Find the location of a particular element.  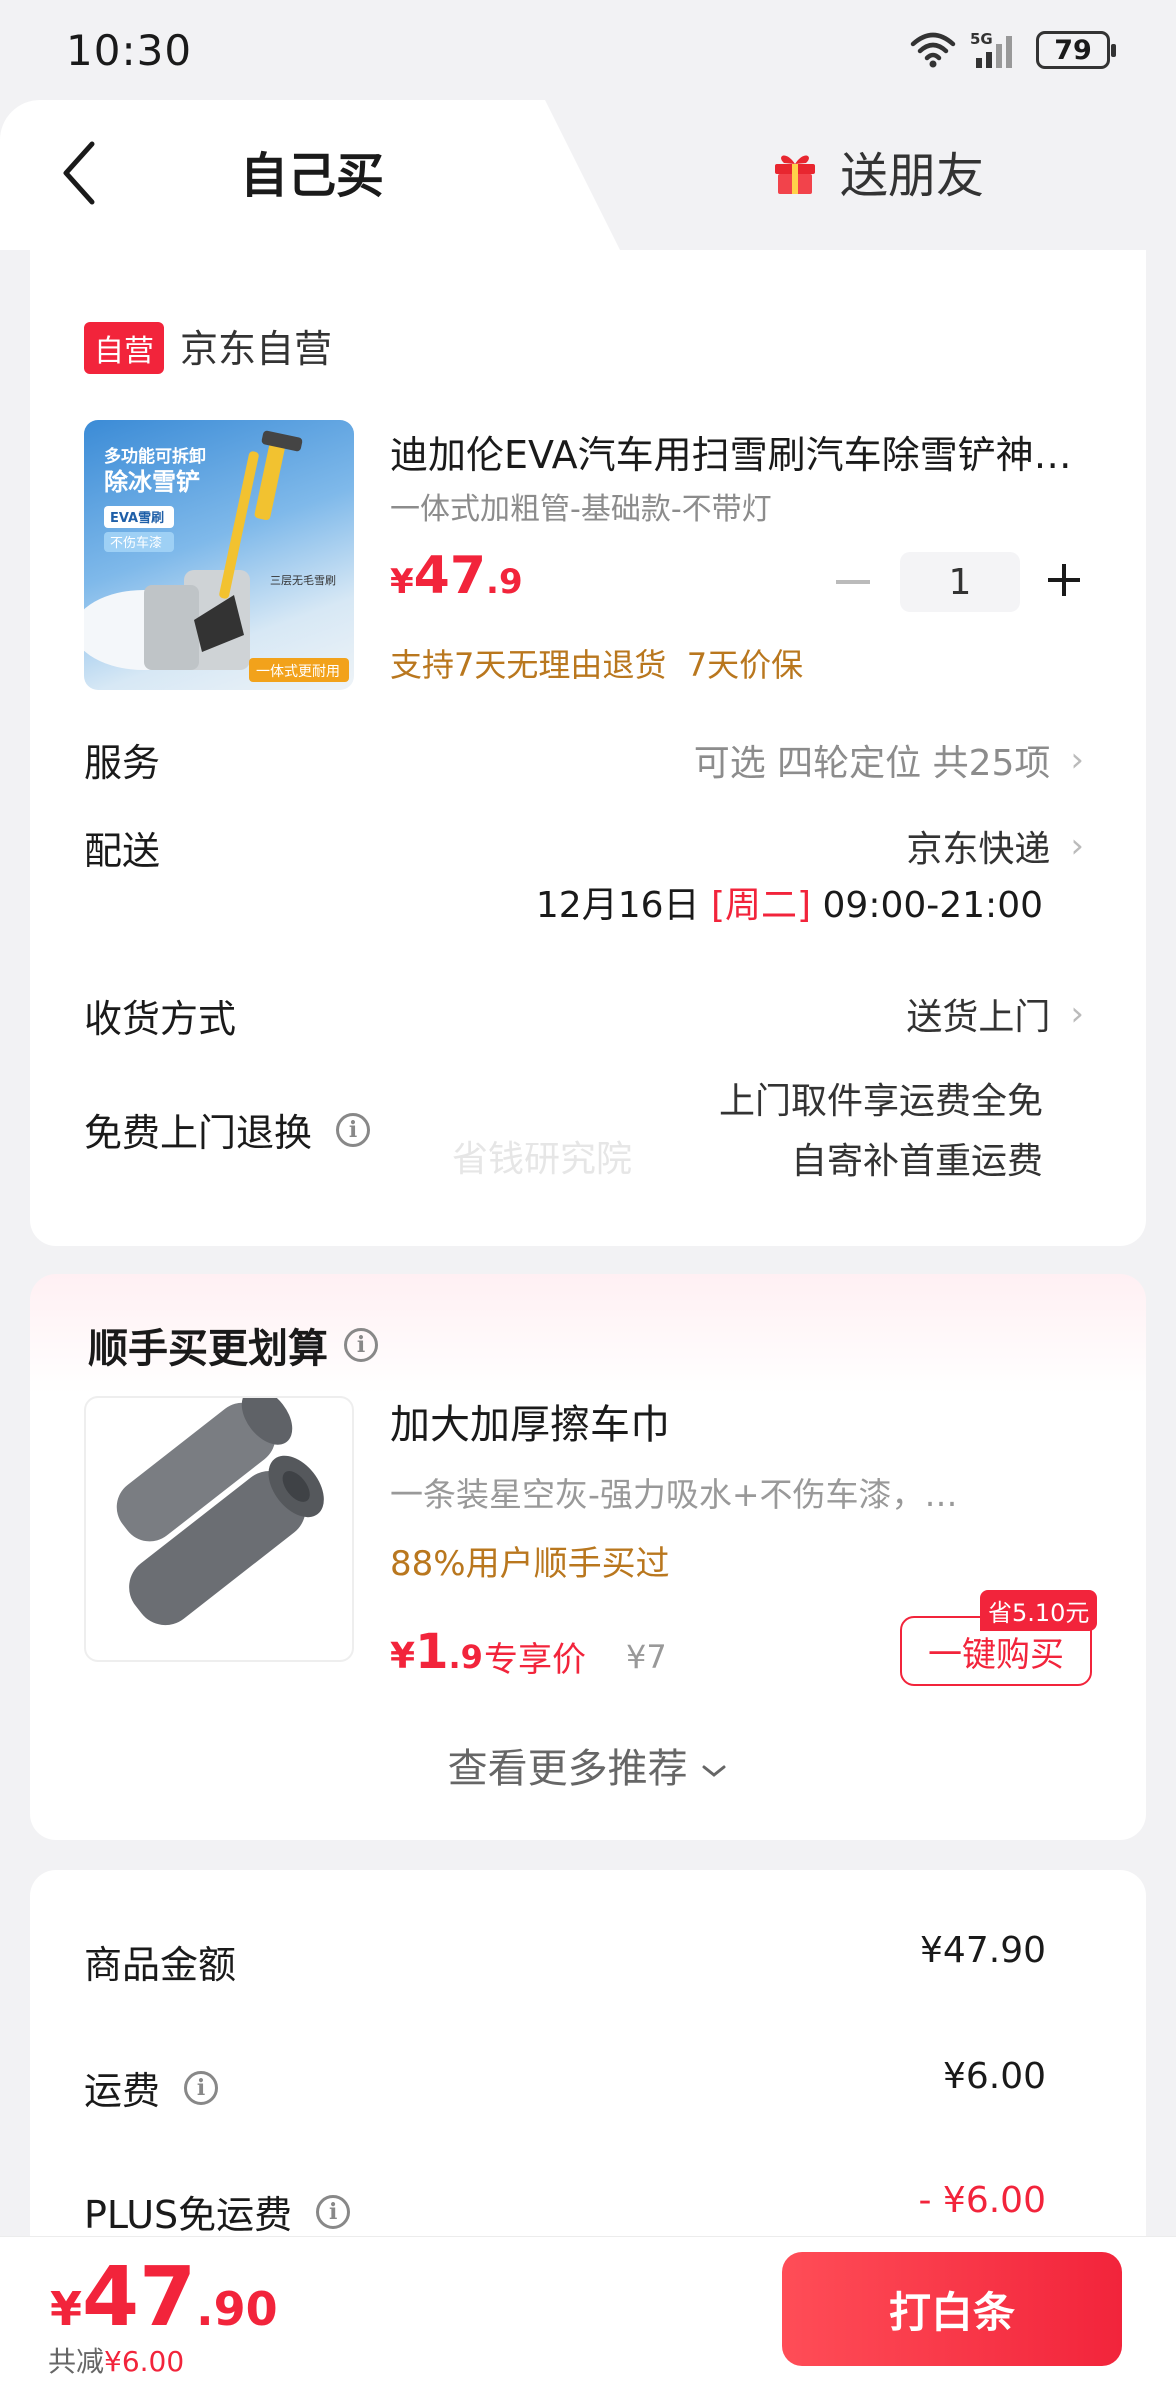

return-label-group: 免费上门退换 i is located at coordinates (227, 1129).